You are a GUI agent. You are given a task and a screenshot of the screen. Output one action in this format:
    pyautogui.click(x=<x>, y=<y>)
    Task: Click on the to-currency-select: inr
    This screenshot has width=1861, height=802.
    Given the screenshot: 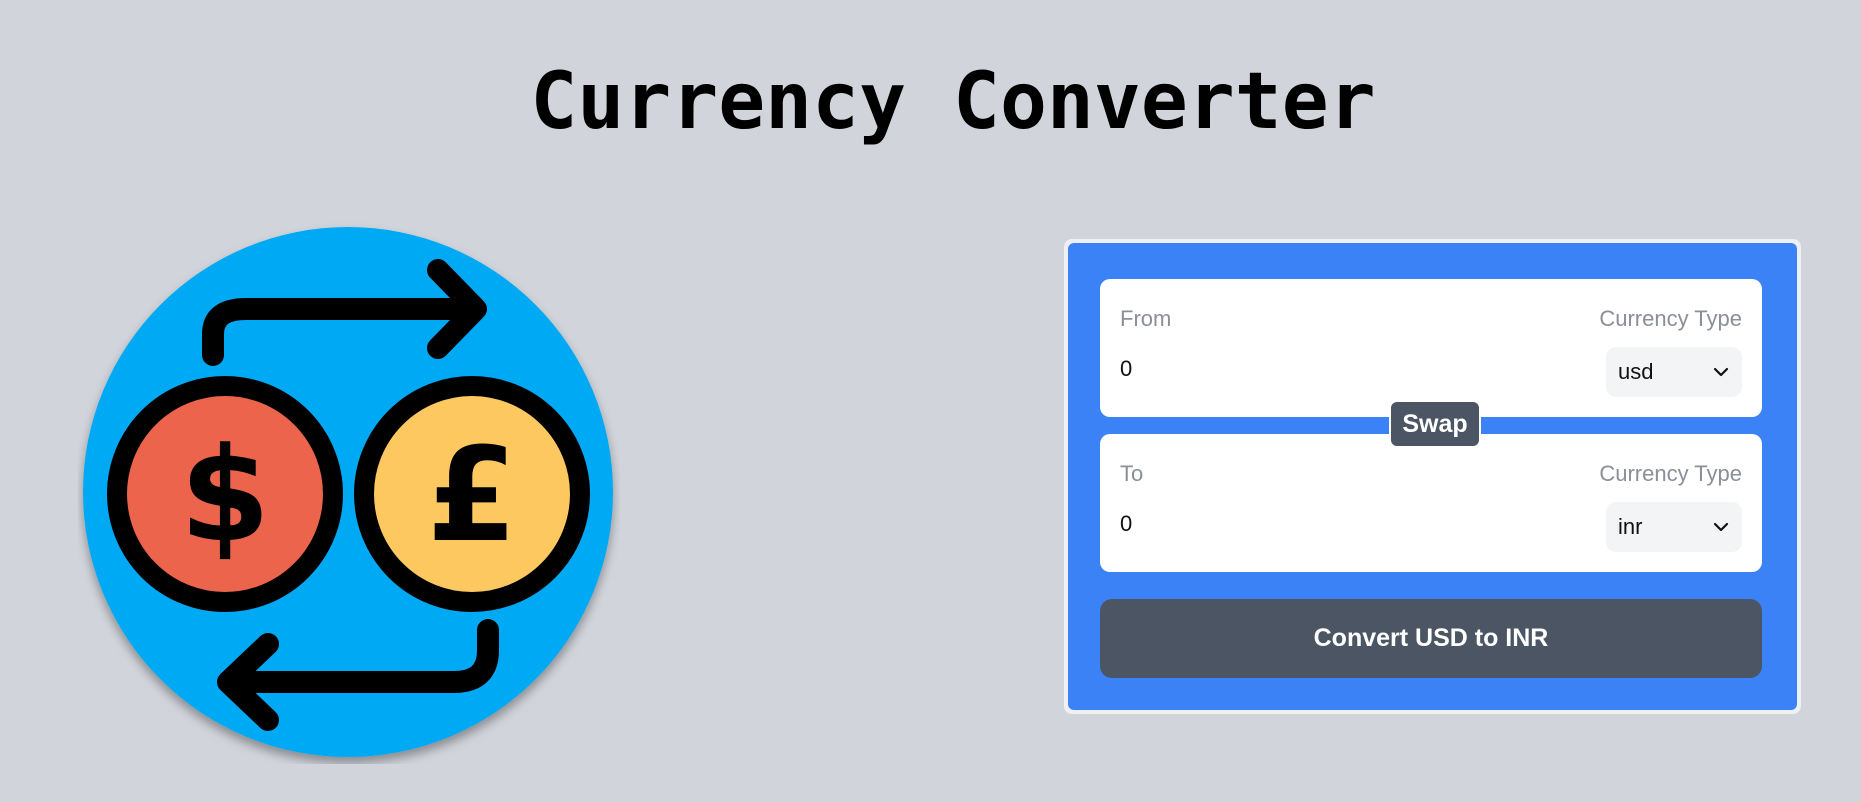 What is the action you would take?
    pyautogui.click(x=1674, y=527)
    